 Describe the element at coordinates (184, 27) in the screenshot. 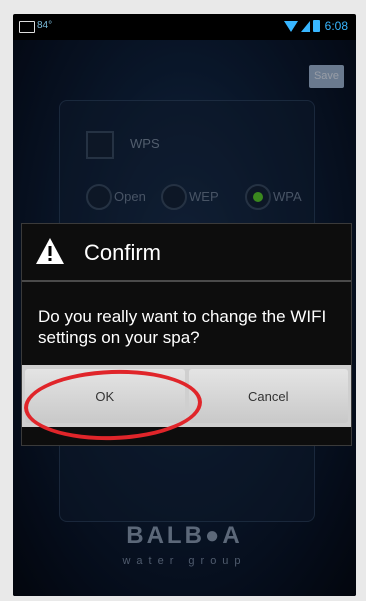

I see `status-bar: 84° 6:08` at that location.